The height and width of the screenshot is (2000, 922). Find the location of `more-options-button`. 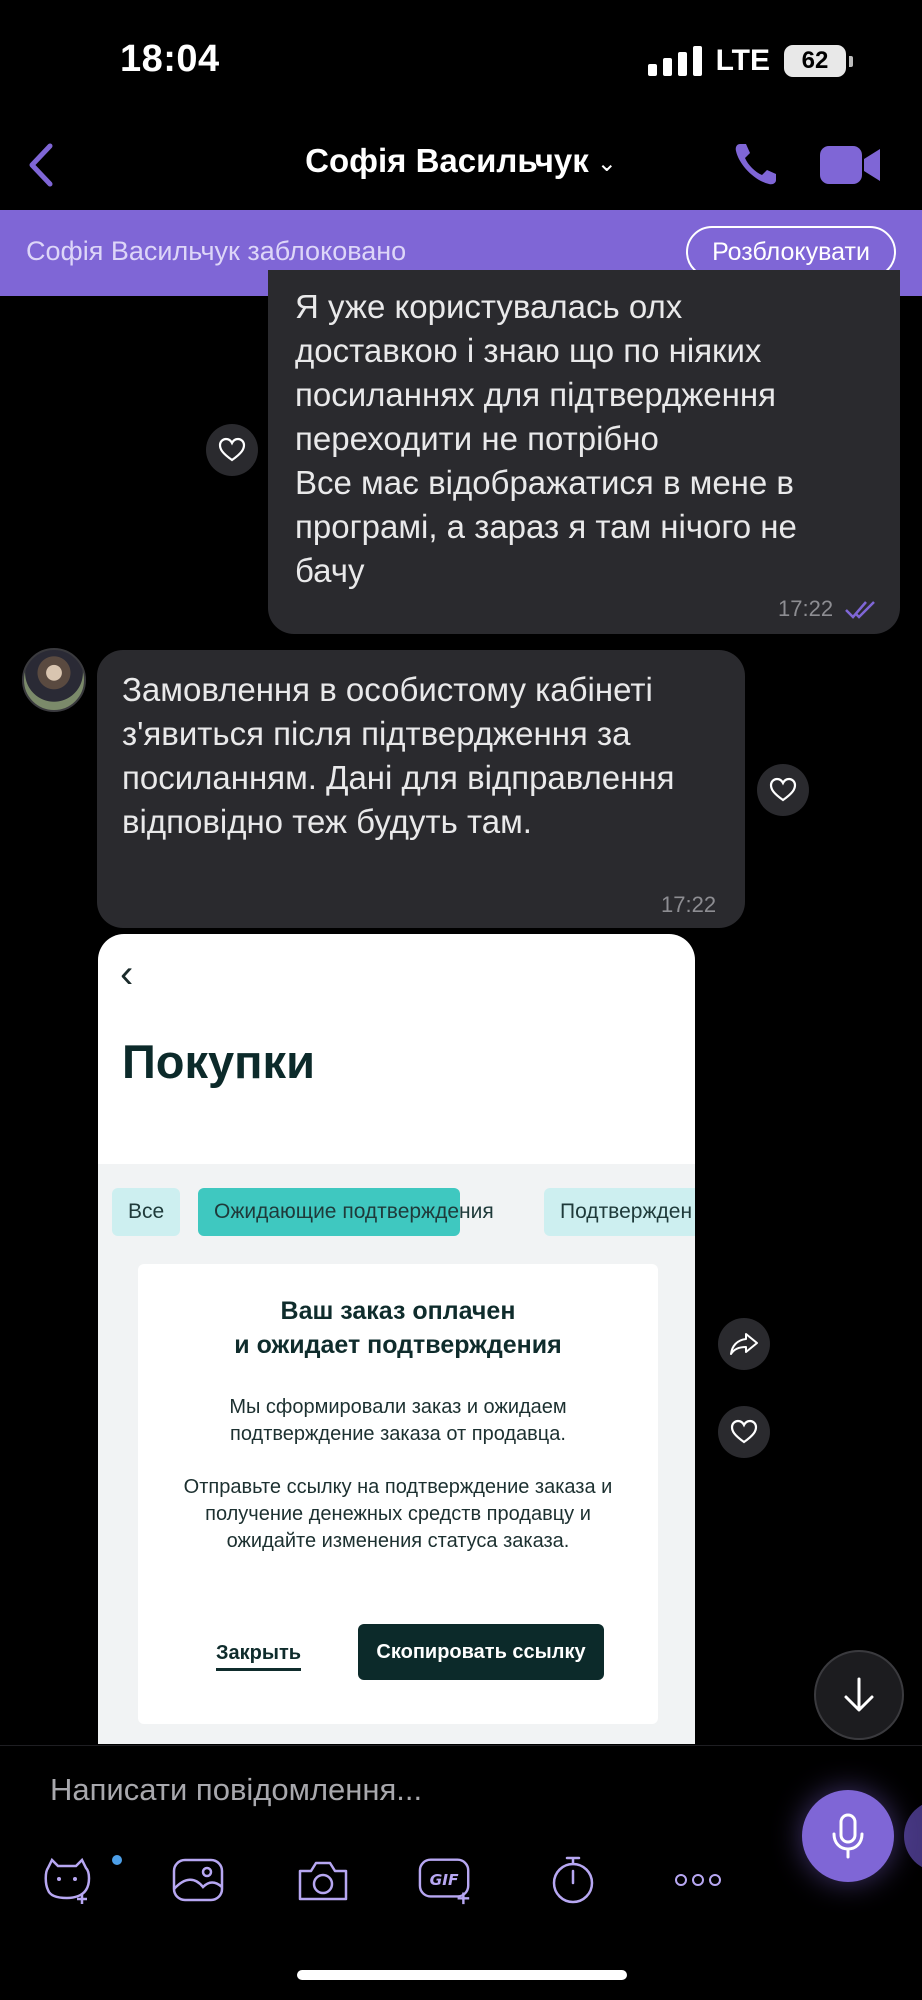

more-options-button is located at coordinates (698, 1880).